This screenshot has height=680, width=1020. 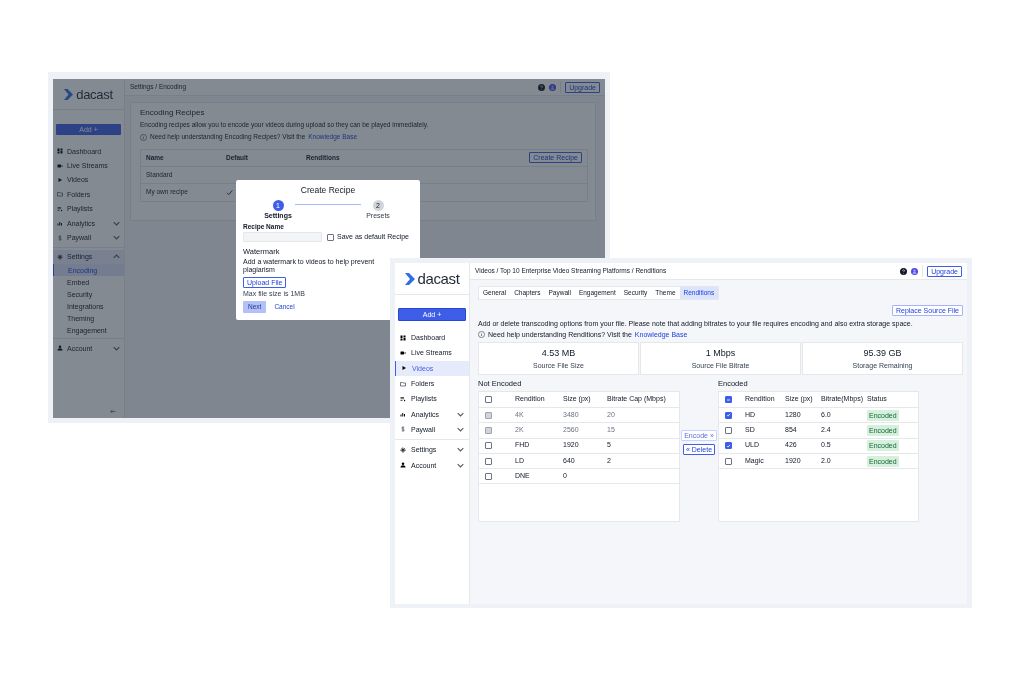 What do you see at coordinates (116, 257) in the screenshot?
I see `chevron-up-icon` at bounding box center [116, 257].